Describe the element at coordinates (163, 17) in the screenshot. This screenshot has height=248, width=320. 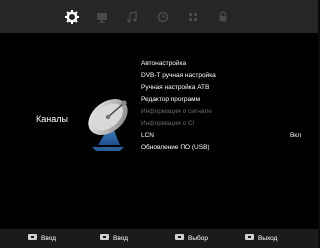
I see `clock-icon` at that location.